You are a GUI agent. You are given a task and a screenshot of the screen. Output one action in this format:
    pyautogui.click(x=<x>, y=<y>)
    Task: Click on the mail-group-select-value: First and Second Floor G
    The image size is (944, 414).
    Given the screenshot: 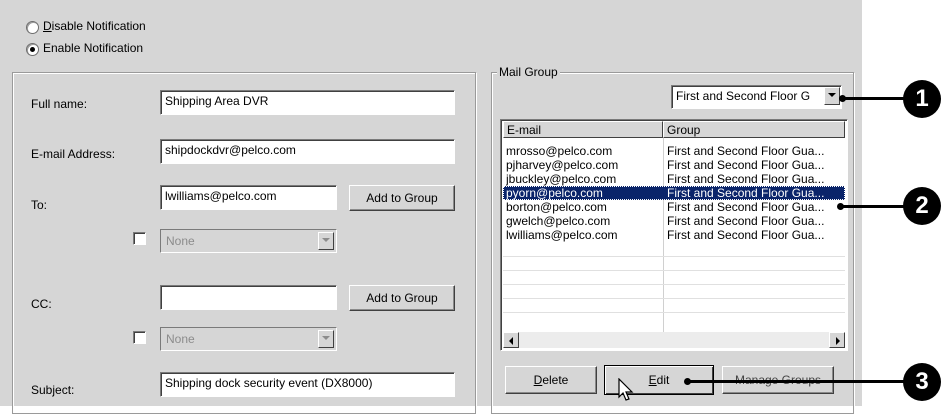 What is the action you would take?
    pyautogui.click(x=743, y=96)
    